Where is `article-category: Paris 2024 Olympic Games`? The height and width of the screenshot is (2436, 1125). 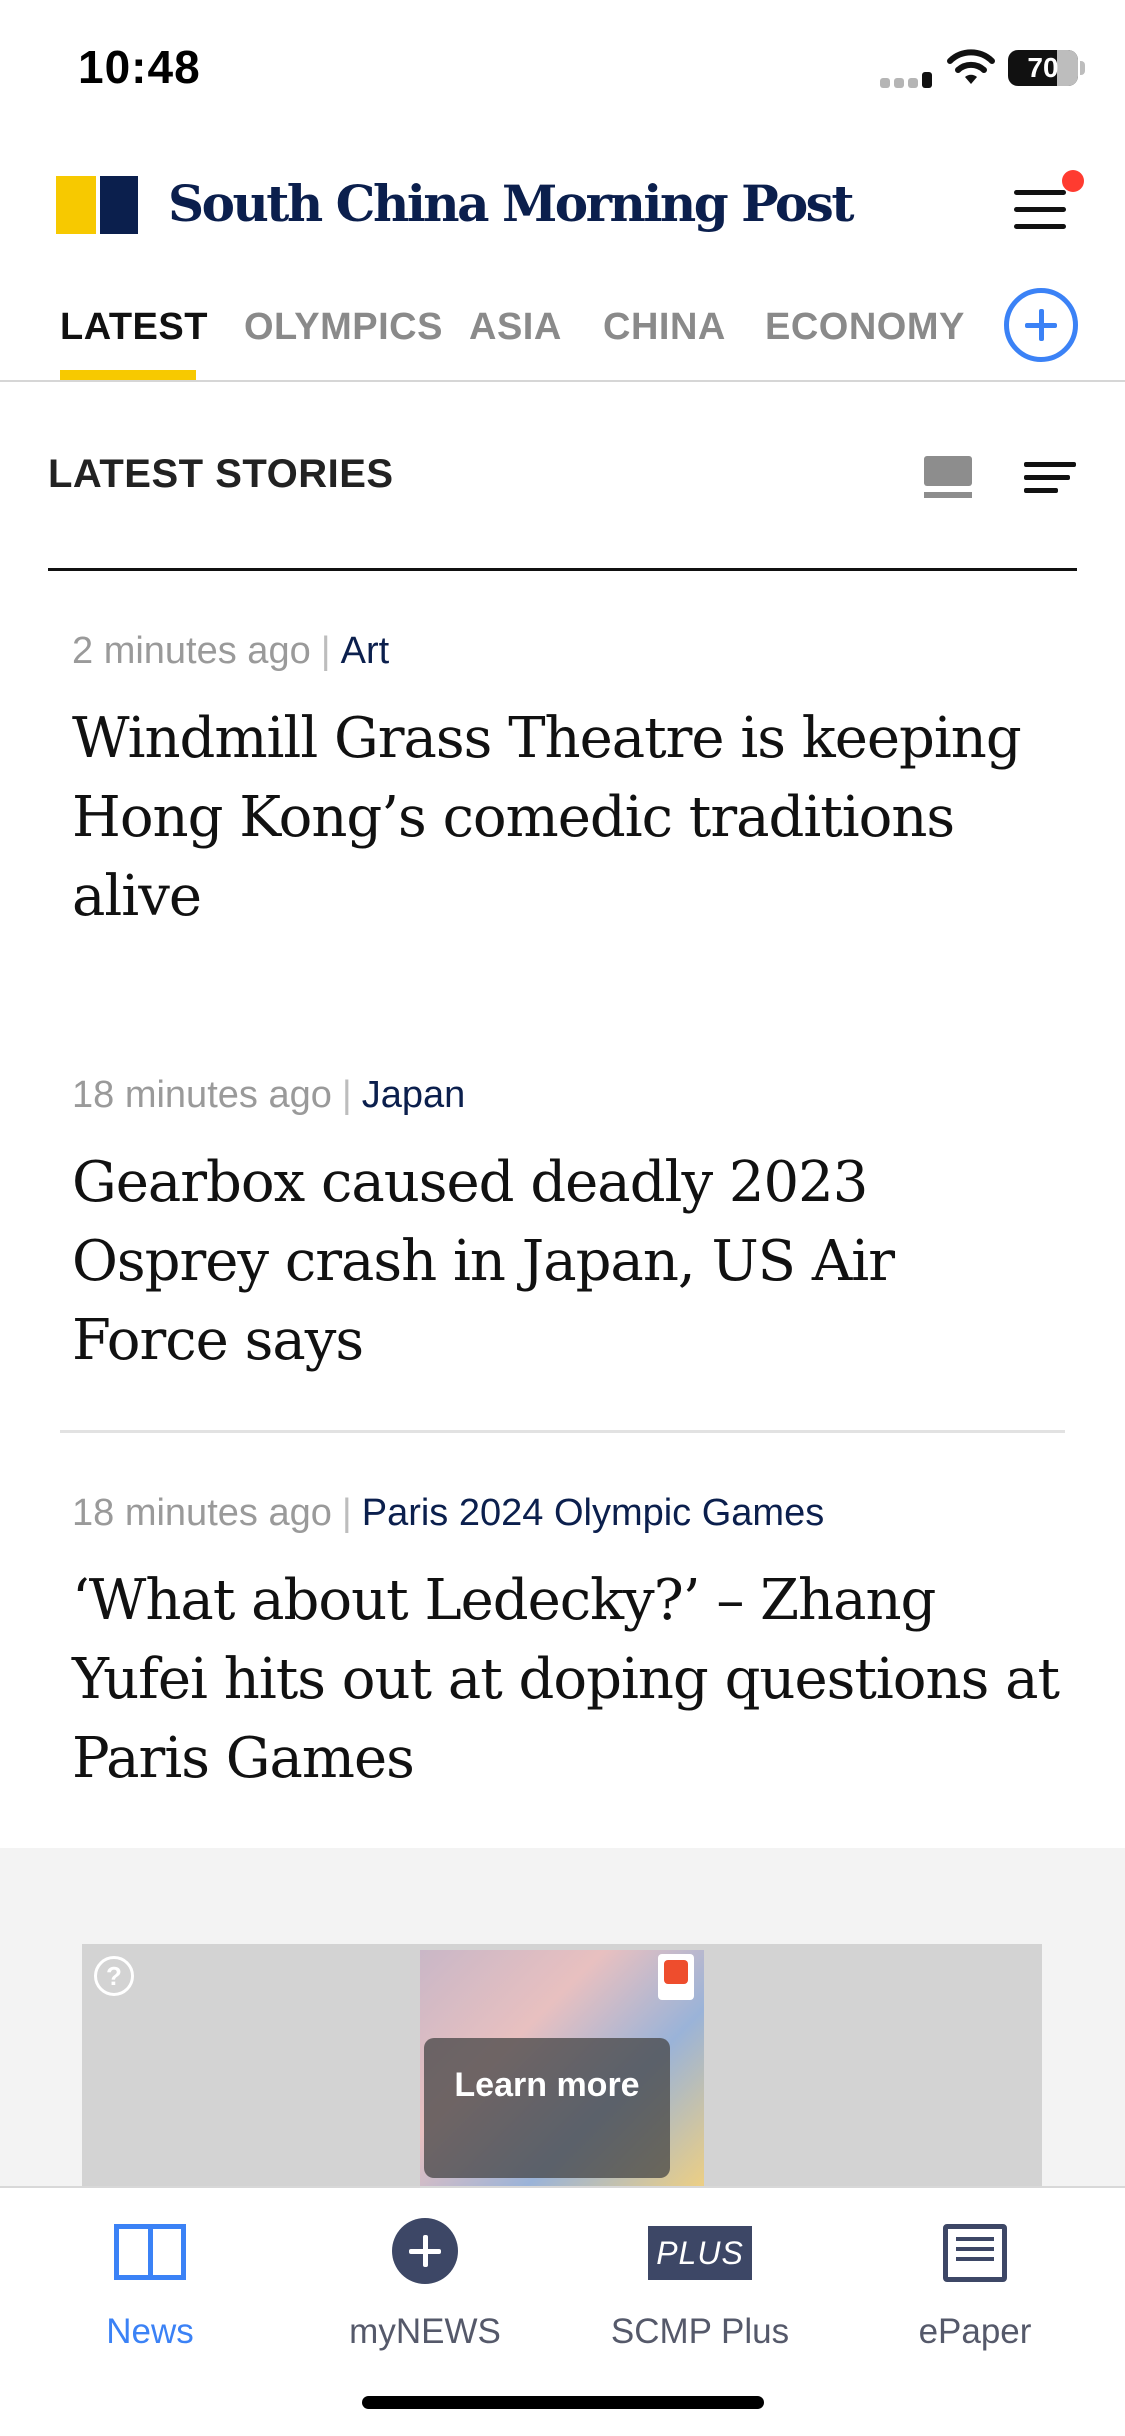
article-category: Paris 2024 Olympic Games is located at coordinates (593, 1513).